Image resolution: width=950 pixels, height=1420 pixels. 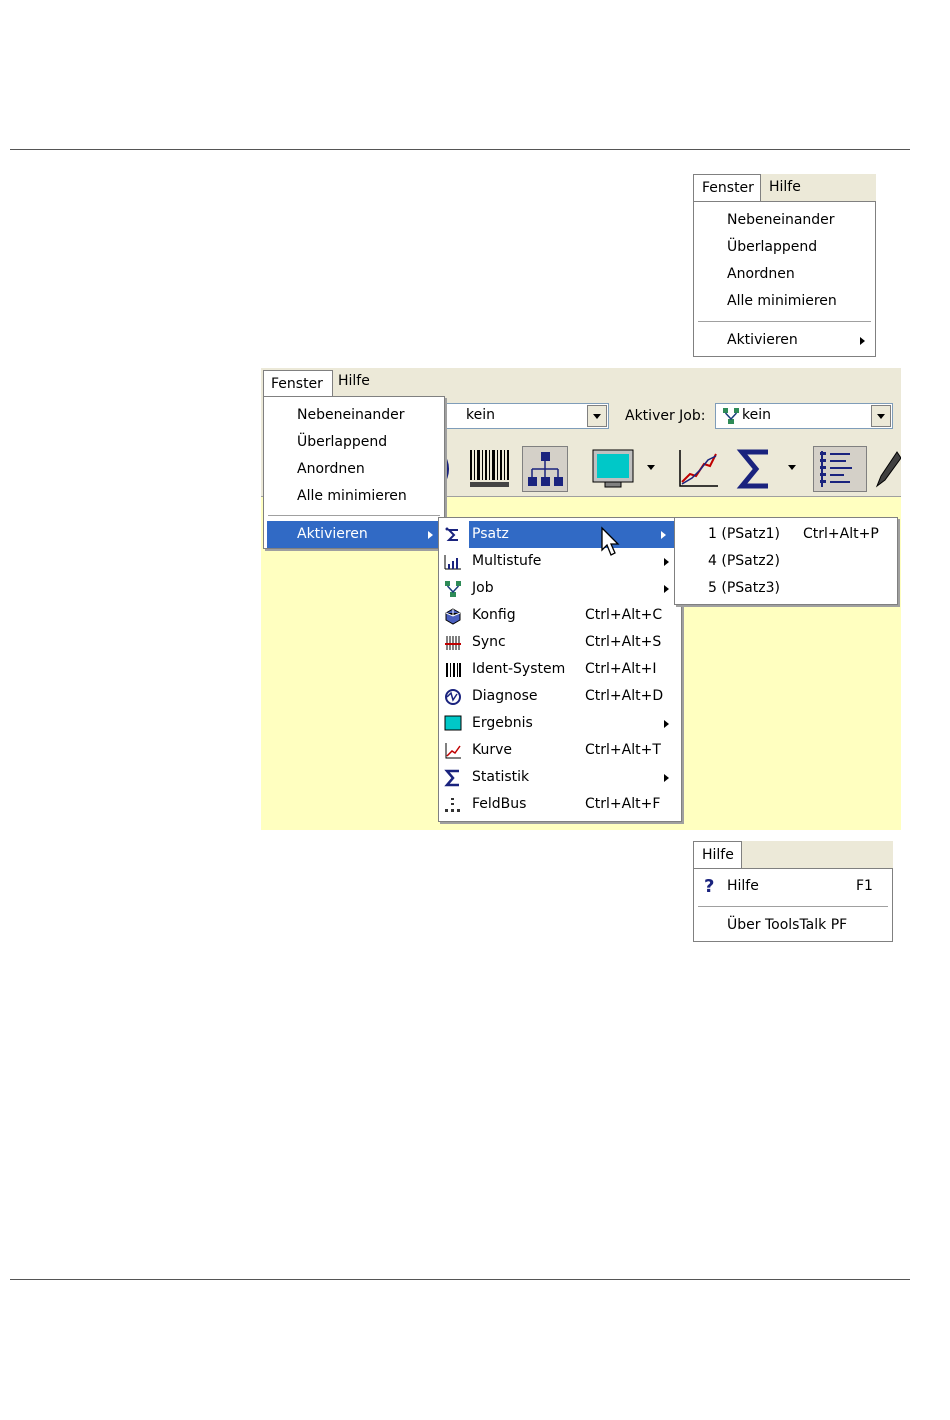 What do you see at coordinates (490, 468) in the screenshot?
I see `barcode-icon` at bounding box center [490, 468].